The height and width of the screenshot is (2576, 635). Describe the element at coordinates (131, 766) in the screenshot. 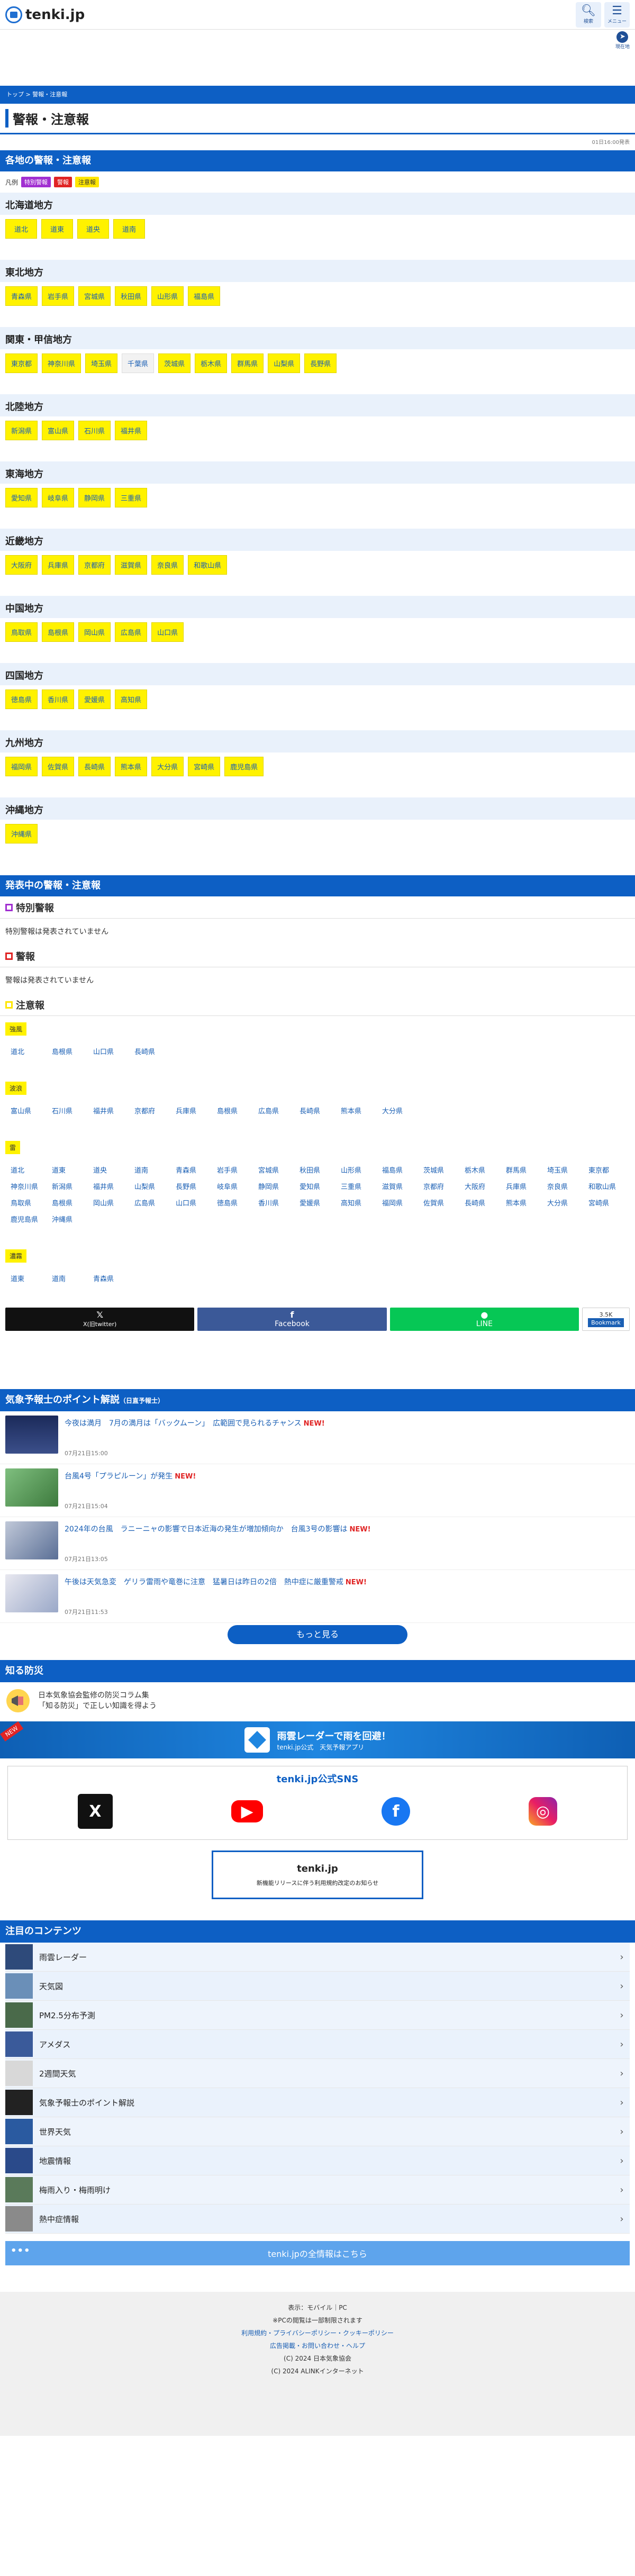

I see `pref-link: 熊本県` at that location.